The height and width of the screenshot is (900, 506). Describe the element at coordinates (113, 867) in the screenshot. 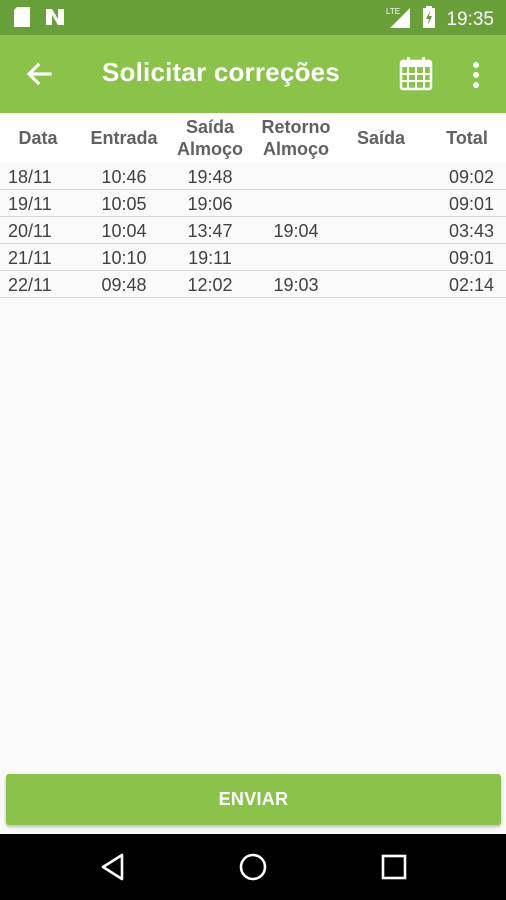

I see `back-triangle-icon` at that location.